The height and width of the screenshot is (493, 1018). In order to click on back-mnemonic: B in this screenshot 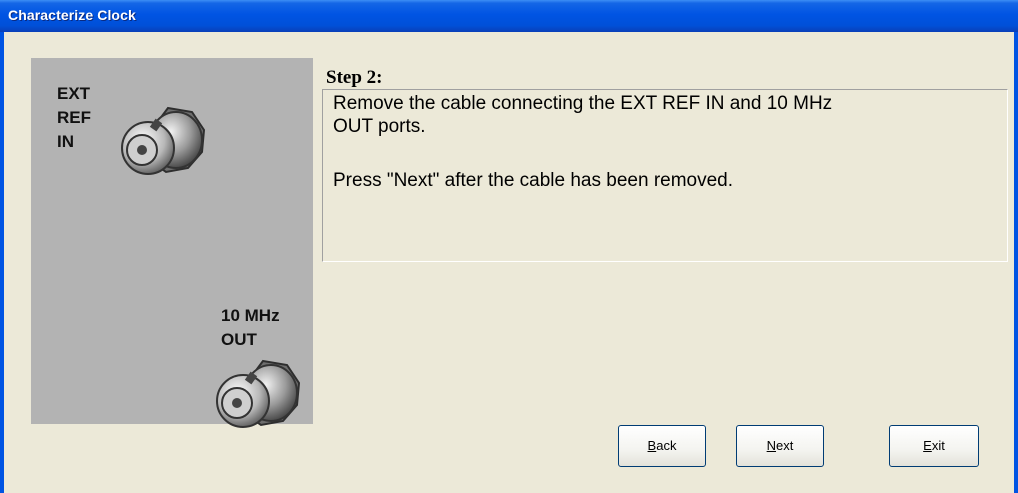, I will do `click(652, 445)`.